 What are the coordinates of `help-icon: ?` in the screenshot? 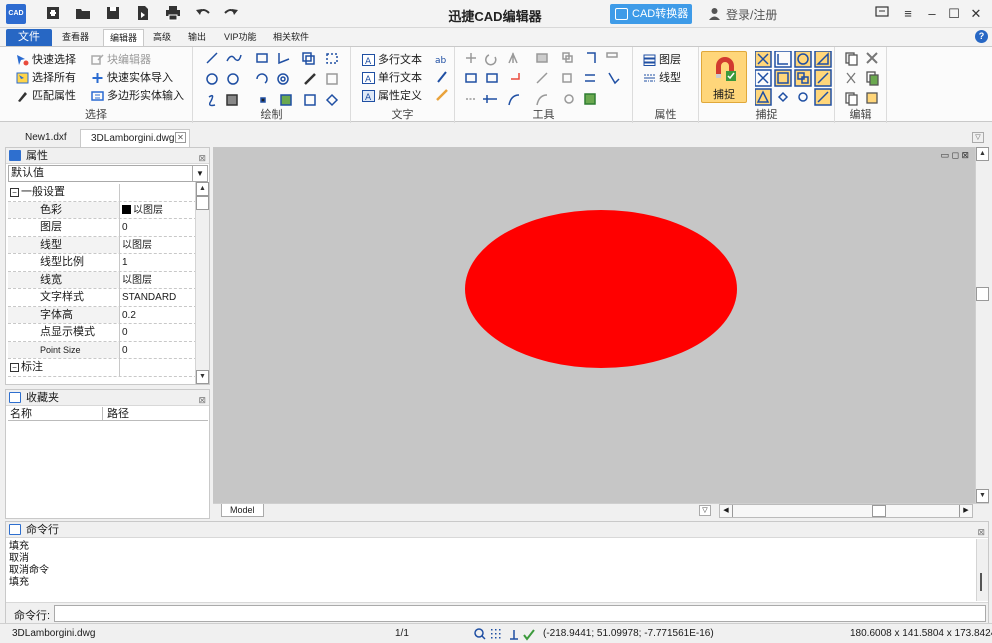 It's located at (981, 36).